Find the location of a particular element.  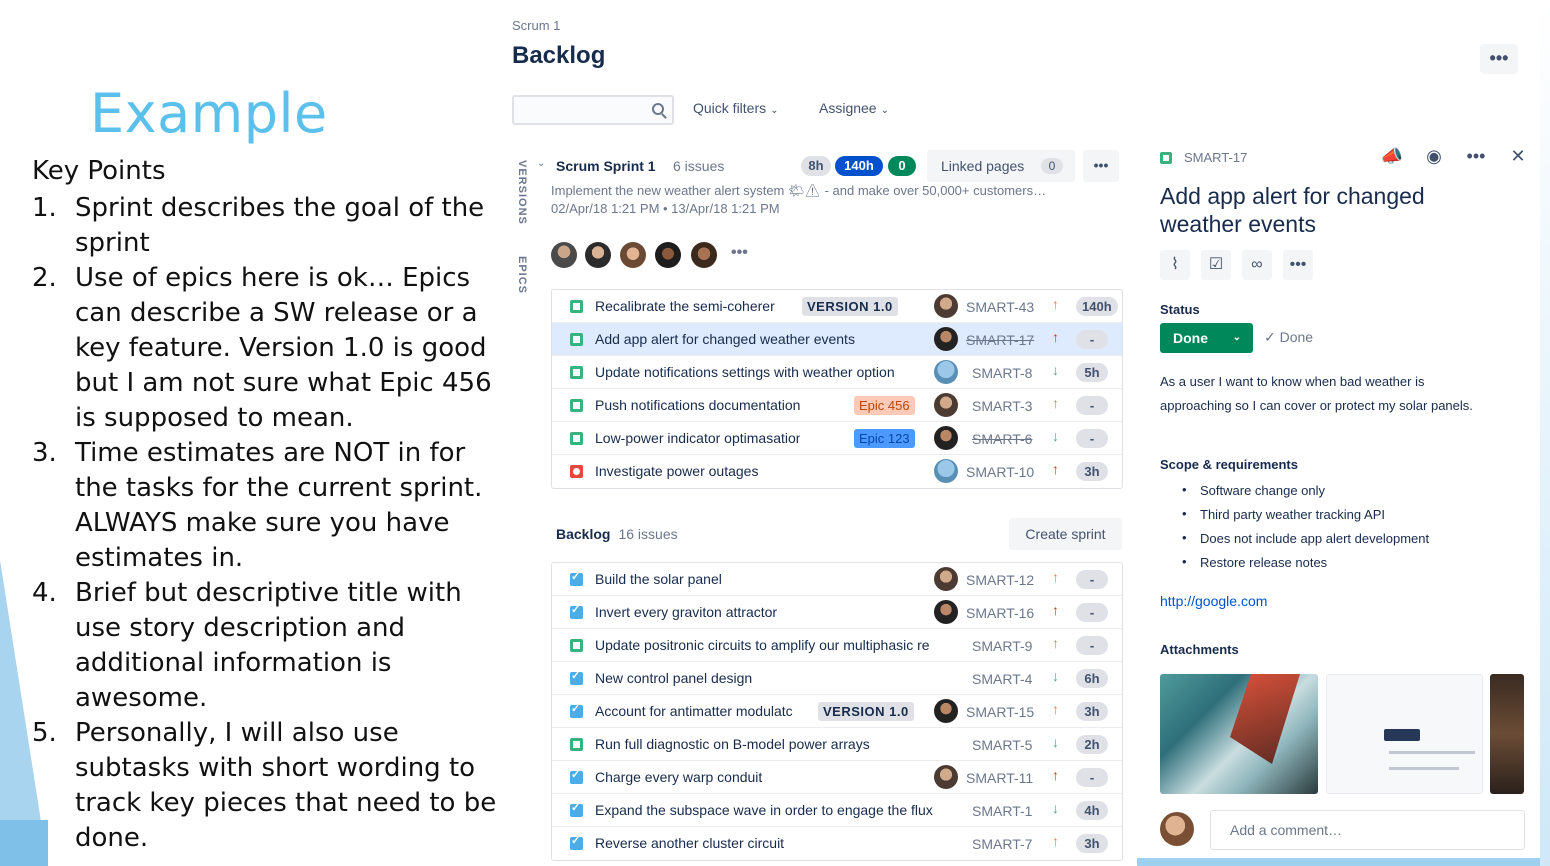

issue-key: SMART-4 is located at coordinates (1002, 679).